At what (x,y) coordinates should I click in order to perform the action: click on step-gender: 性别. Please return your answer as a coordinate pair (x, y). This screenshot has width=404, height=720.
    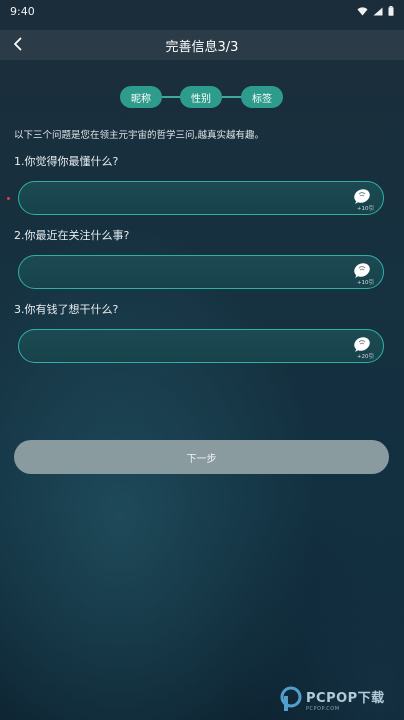
    Looking at the image, I should click on (201, 97).